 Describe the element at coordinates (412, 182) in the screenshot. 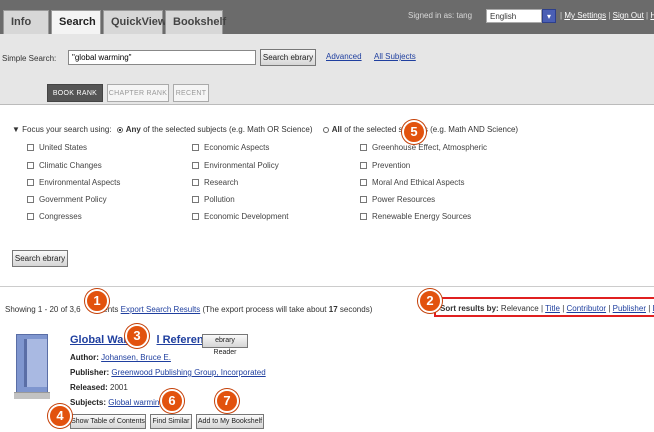

I see `subject-checkbox: Moral And Ethical Aspects` at that location.